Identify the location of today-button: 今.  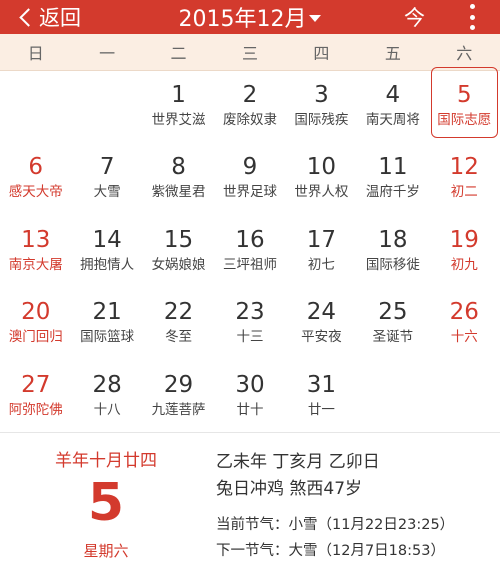
(414, 17).